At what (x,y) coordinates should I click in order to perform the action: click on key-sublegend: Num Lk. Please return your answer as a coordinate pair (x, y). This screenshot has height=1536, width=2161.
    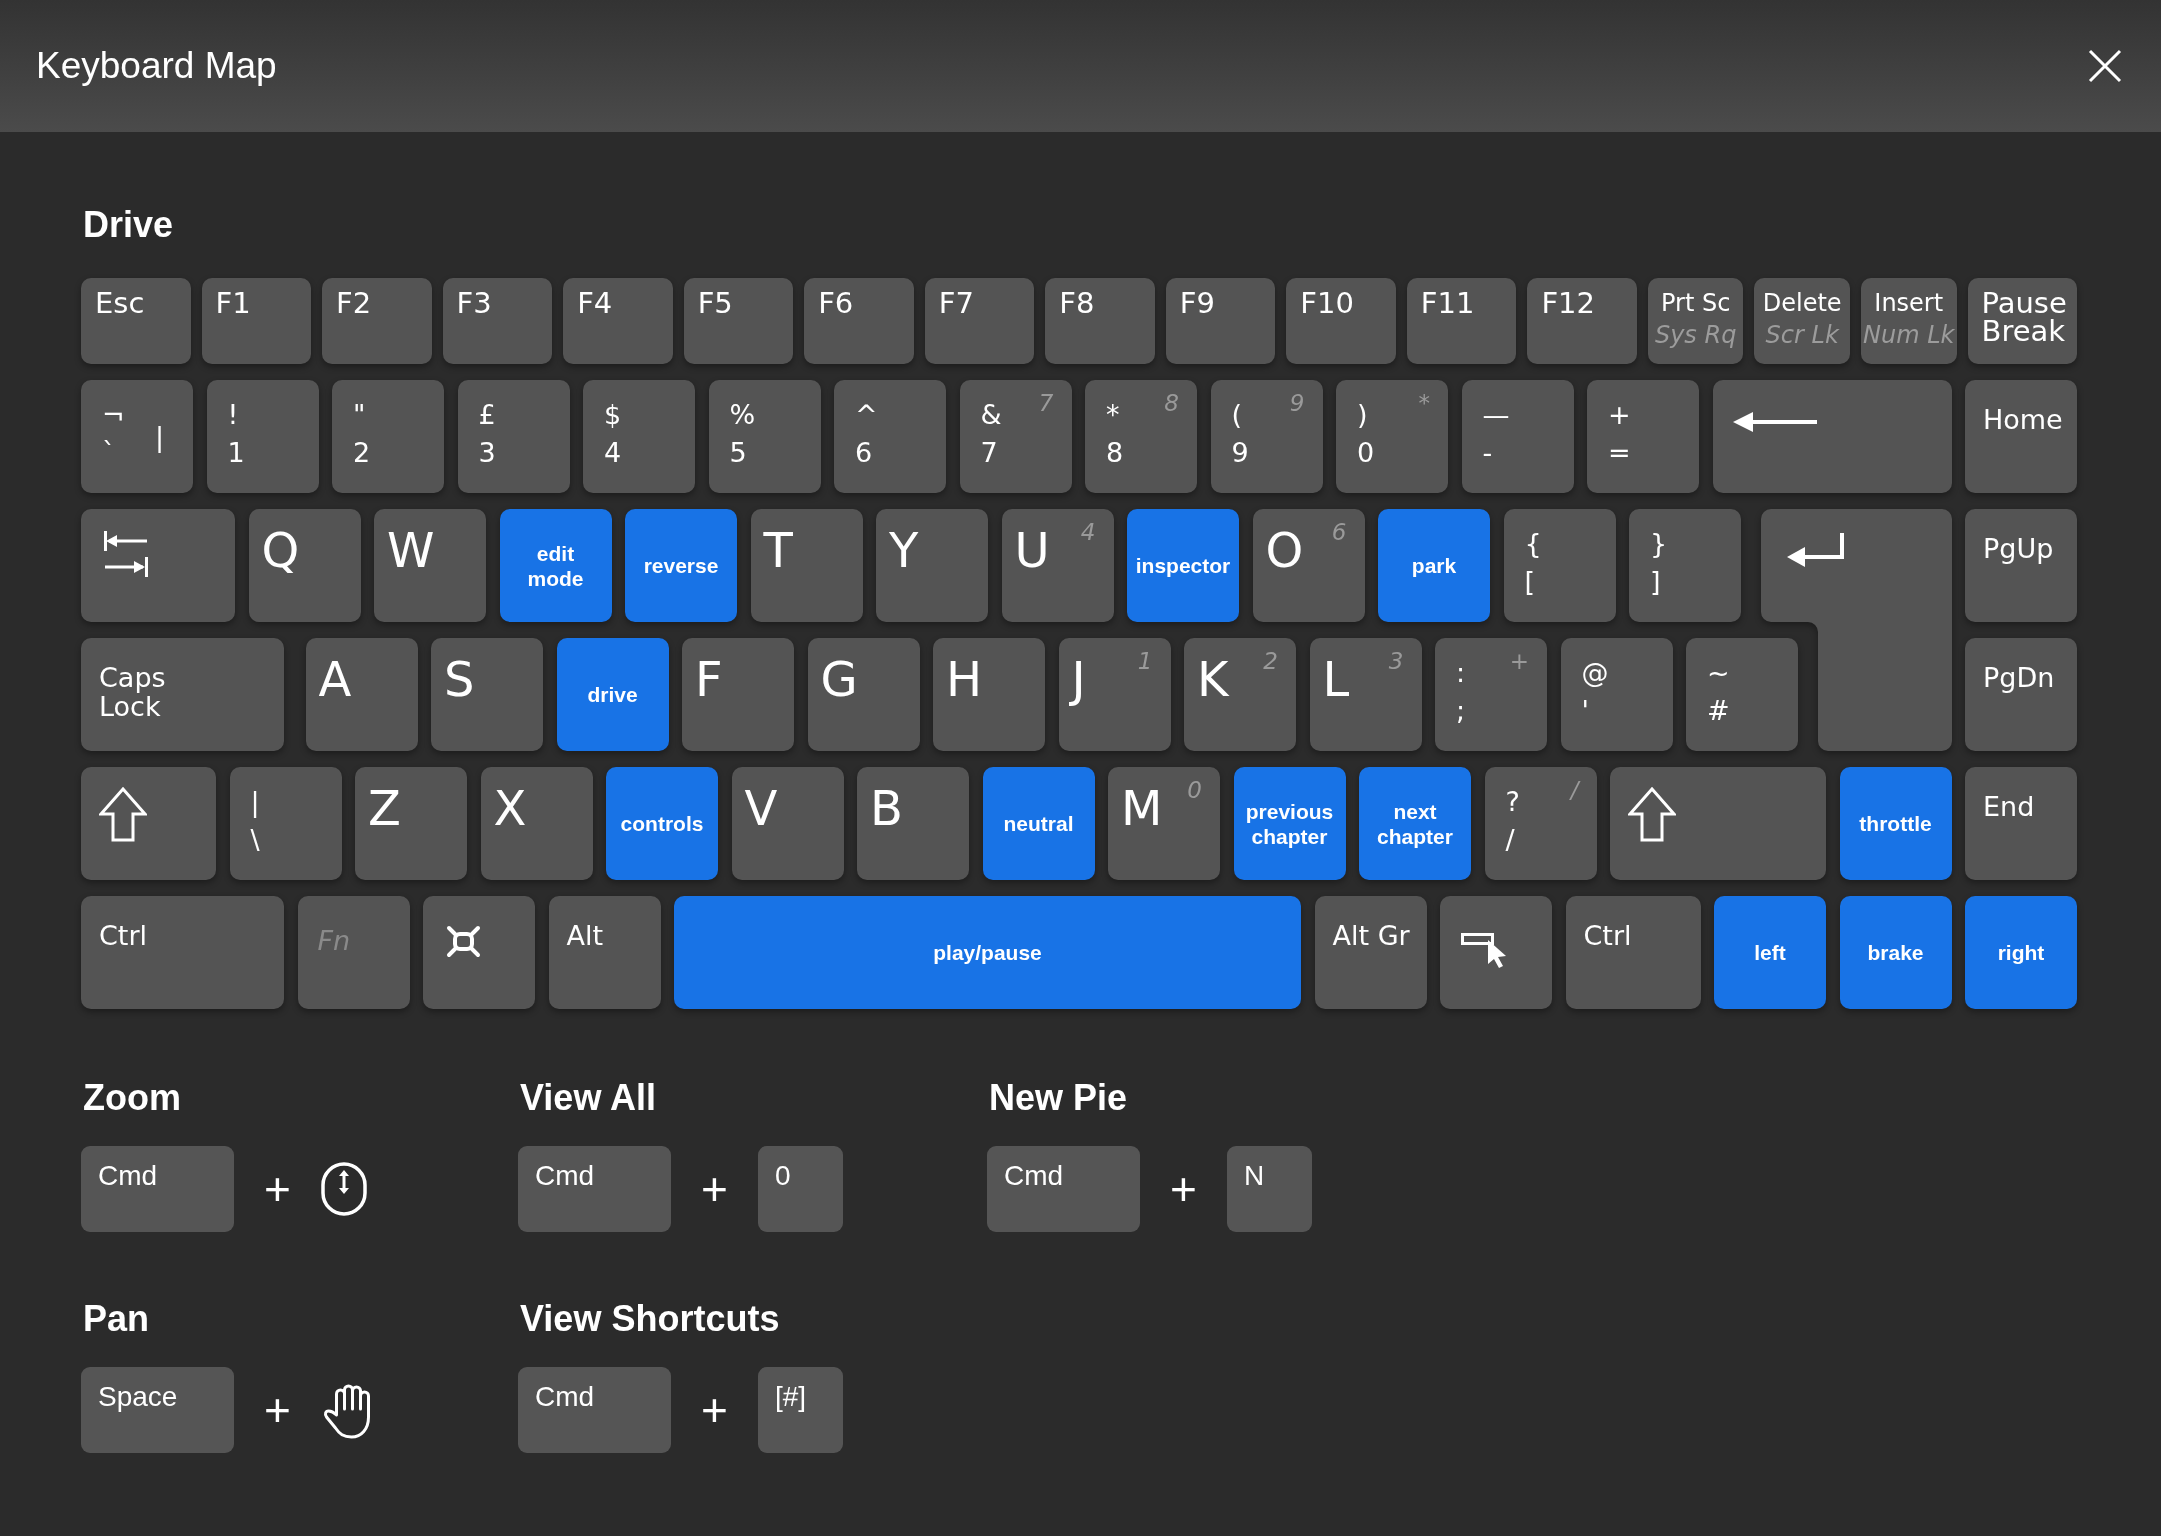
    Looking at the image, I should click on (1909, 335).